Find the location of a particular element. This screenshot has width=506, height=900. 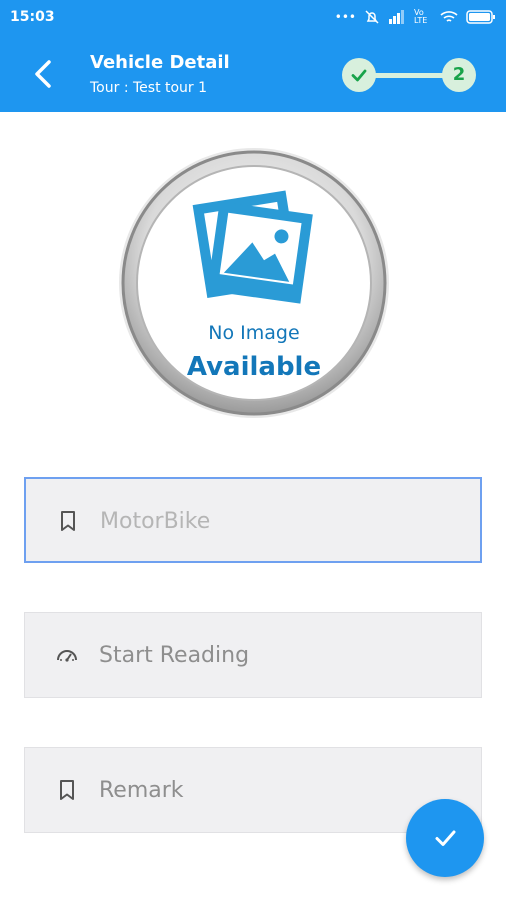

volte-icon: Vo LTE is located at coordinates (421, 16).